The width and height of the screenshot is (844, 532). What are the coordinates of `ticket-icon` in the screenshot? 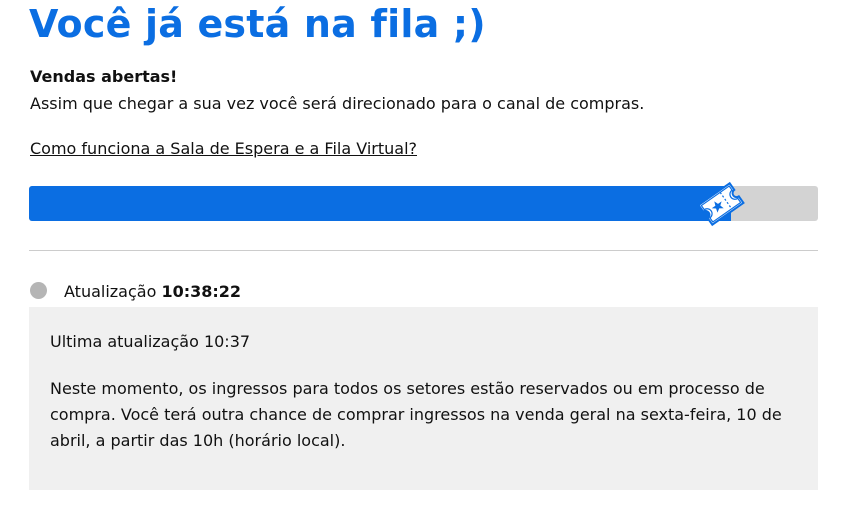 It's located at (721, 204).